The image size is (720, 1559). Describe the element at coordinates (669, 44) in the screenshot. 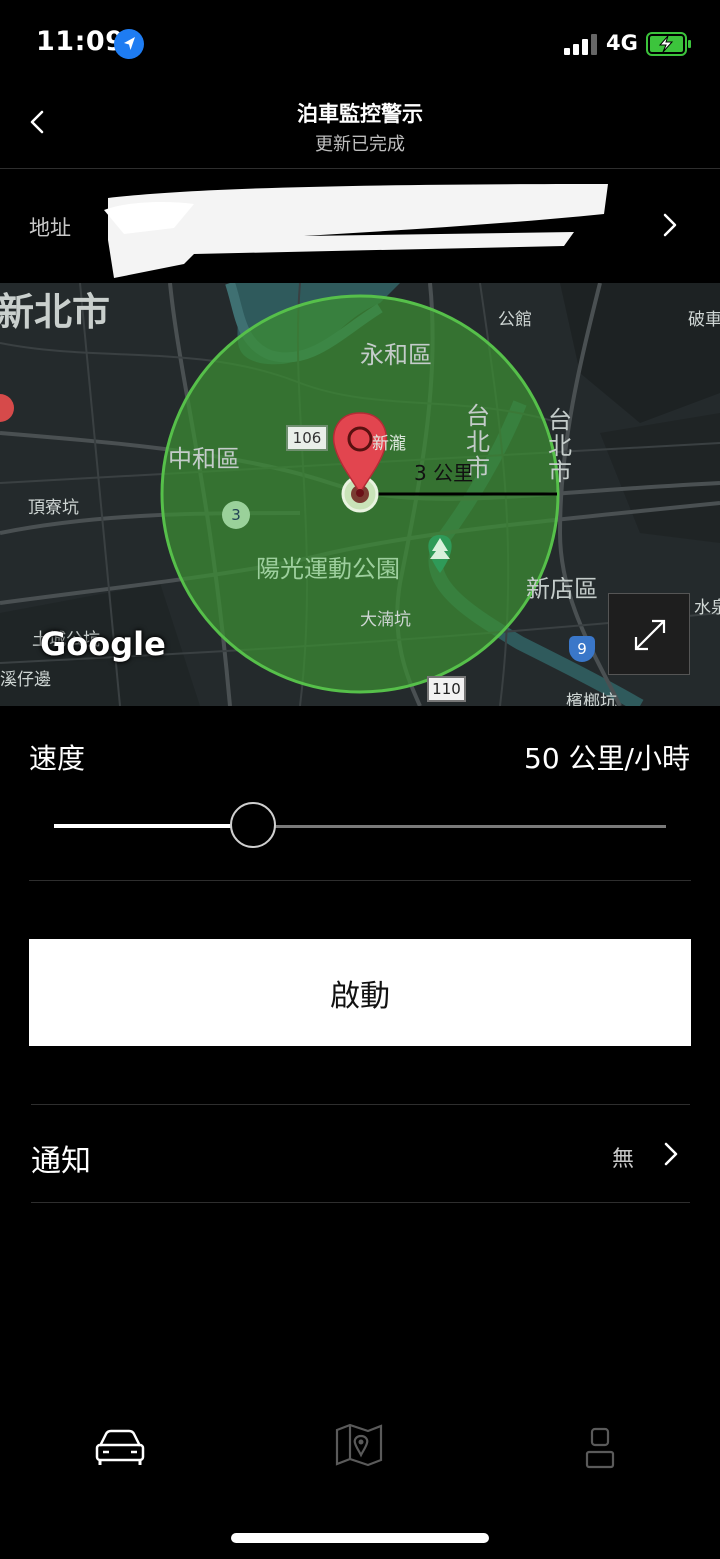

I see `battery-charging-icon` at that location.